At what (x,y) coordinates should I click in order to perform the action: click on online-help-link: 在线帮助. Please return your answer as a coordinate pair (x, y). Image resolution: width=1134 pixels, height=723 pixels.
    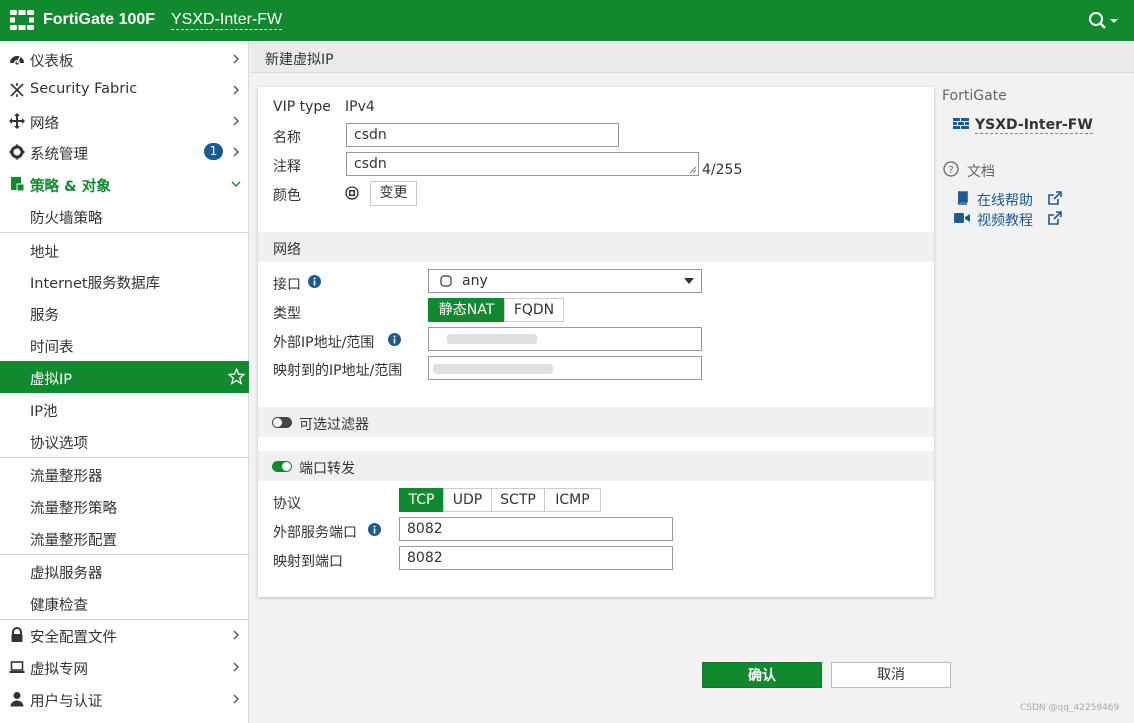
    Looking at the image, I should click on (1005, 200).